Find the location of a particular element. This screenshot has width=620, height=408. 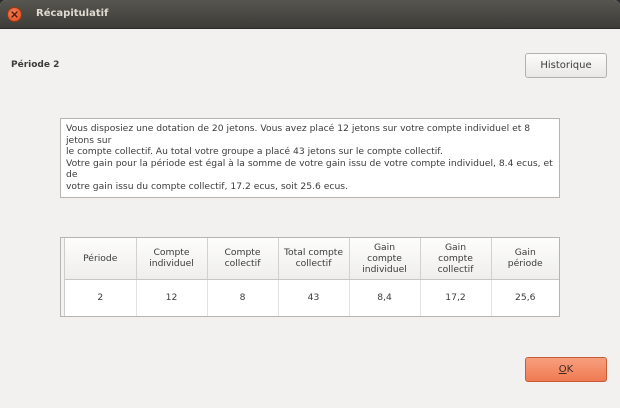

column-header-periode: Période is located at coordinates (101, 259).